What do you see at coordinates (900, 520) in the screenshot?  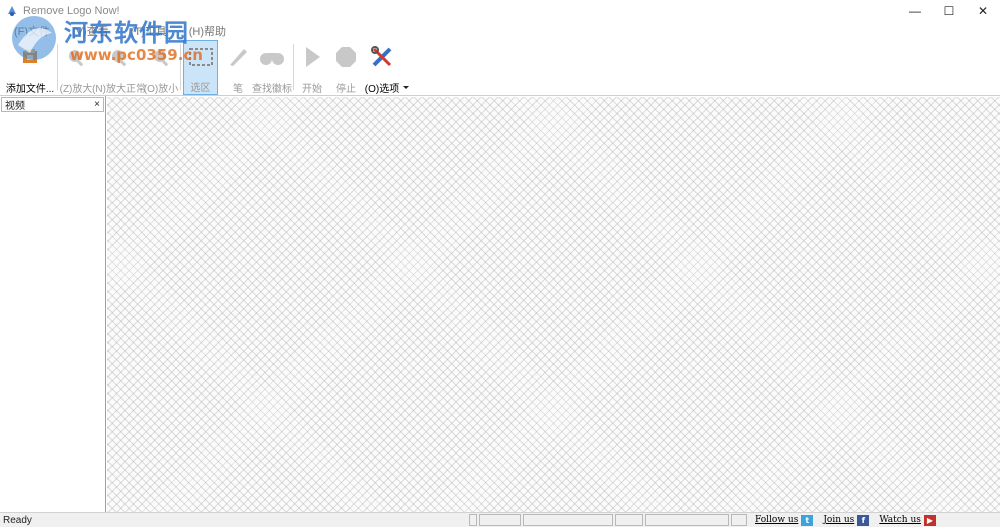 I see `watch-label: Watch us` at bounding box center [900, 520].